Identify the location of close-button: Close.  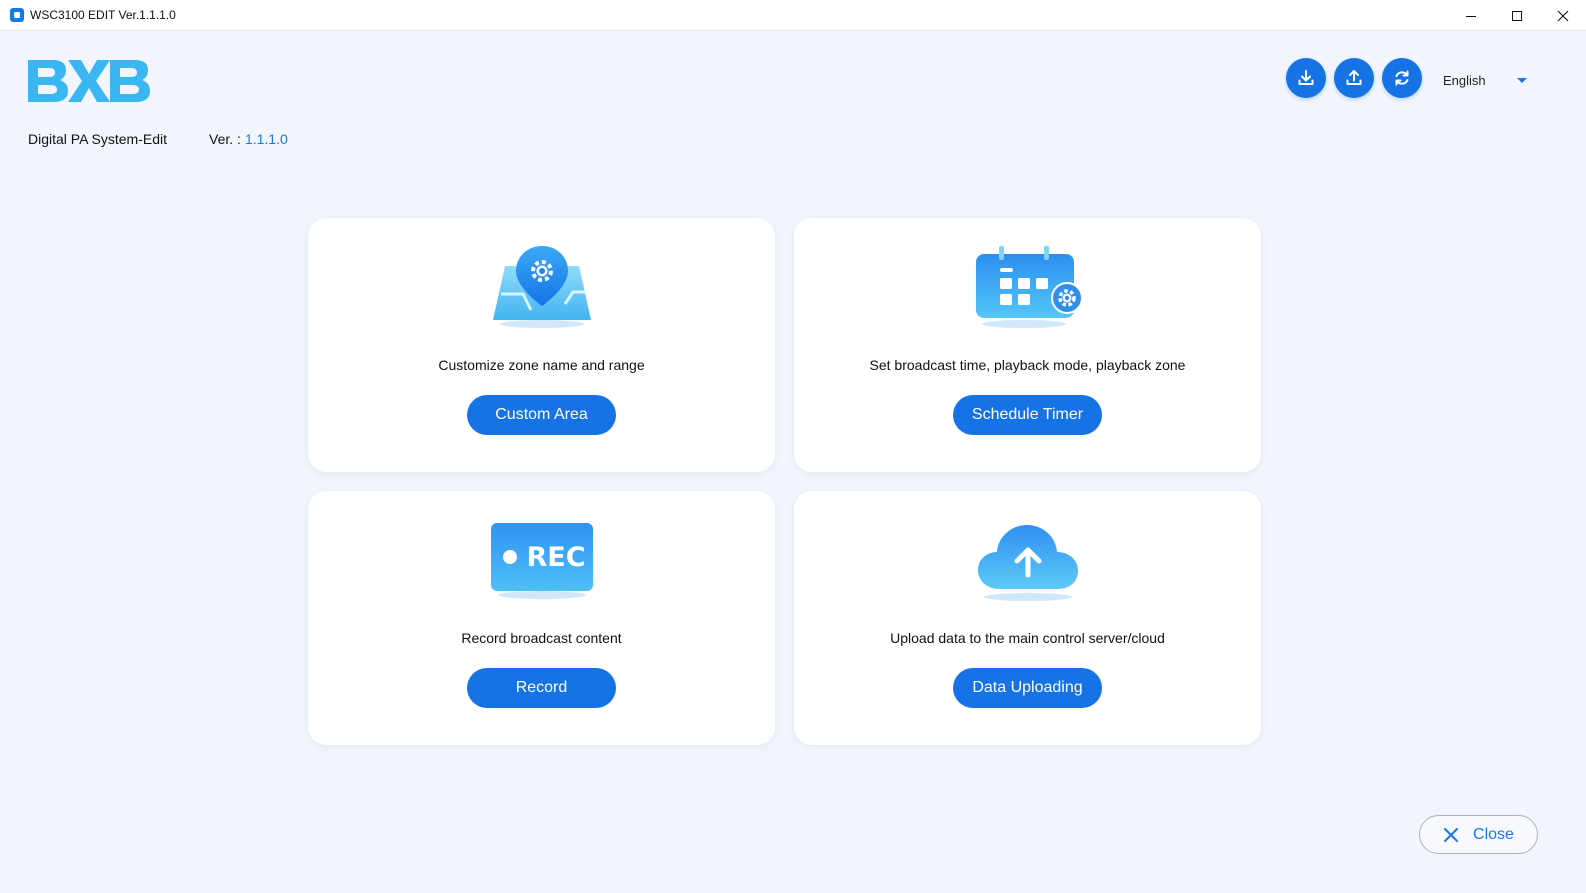
(1478, 834).